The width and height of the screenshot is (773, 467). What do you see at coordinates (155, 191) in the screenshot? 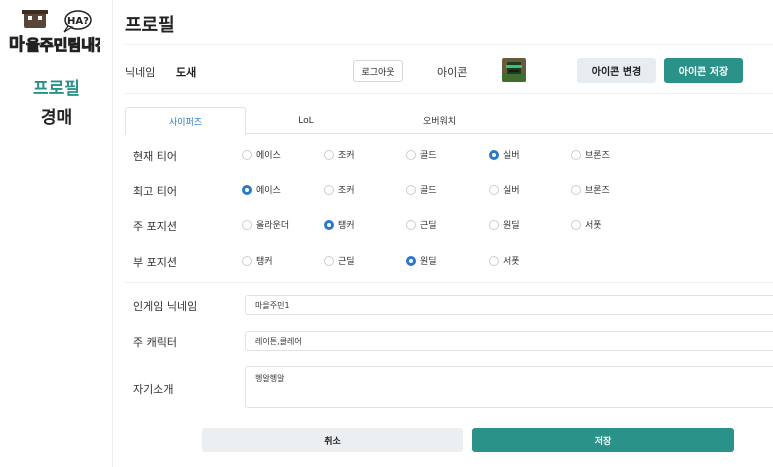
I see `best-tier-label: 최고 티어` at bounding box center [155, 191].